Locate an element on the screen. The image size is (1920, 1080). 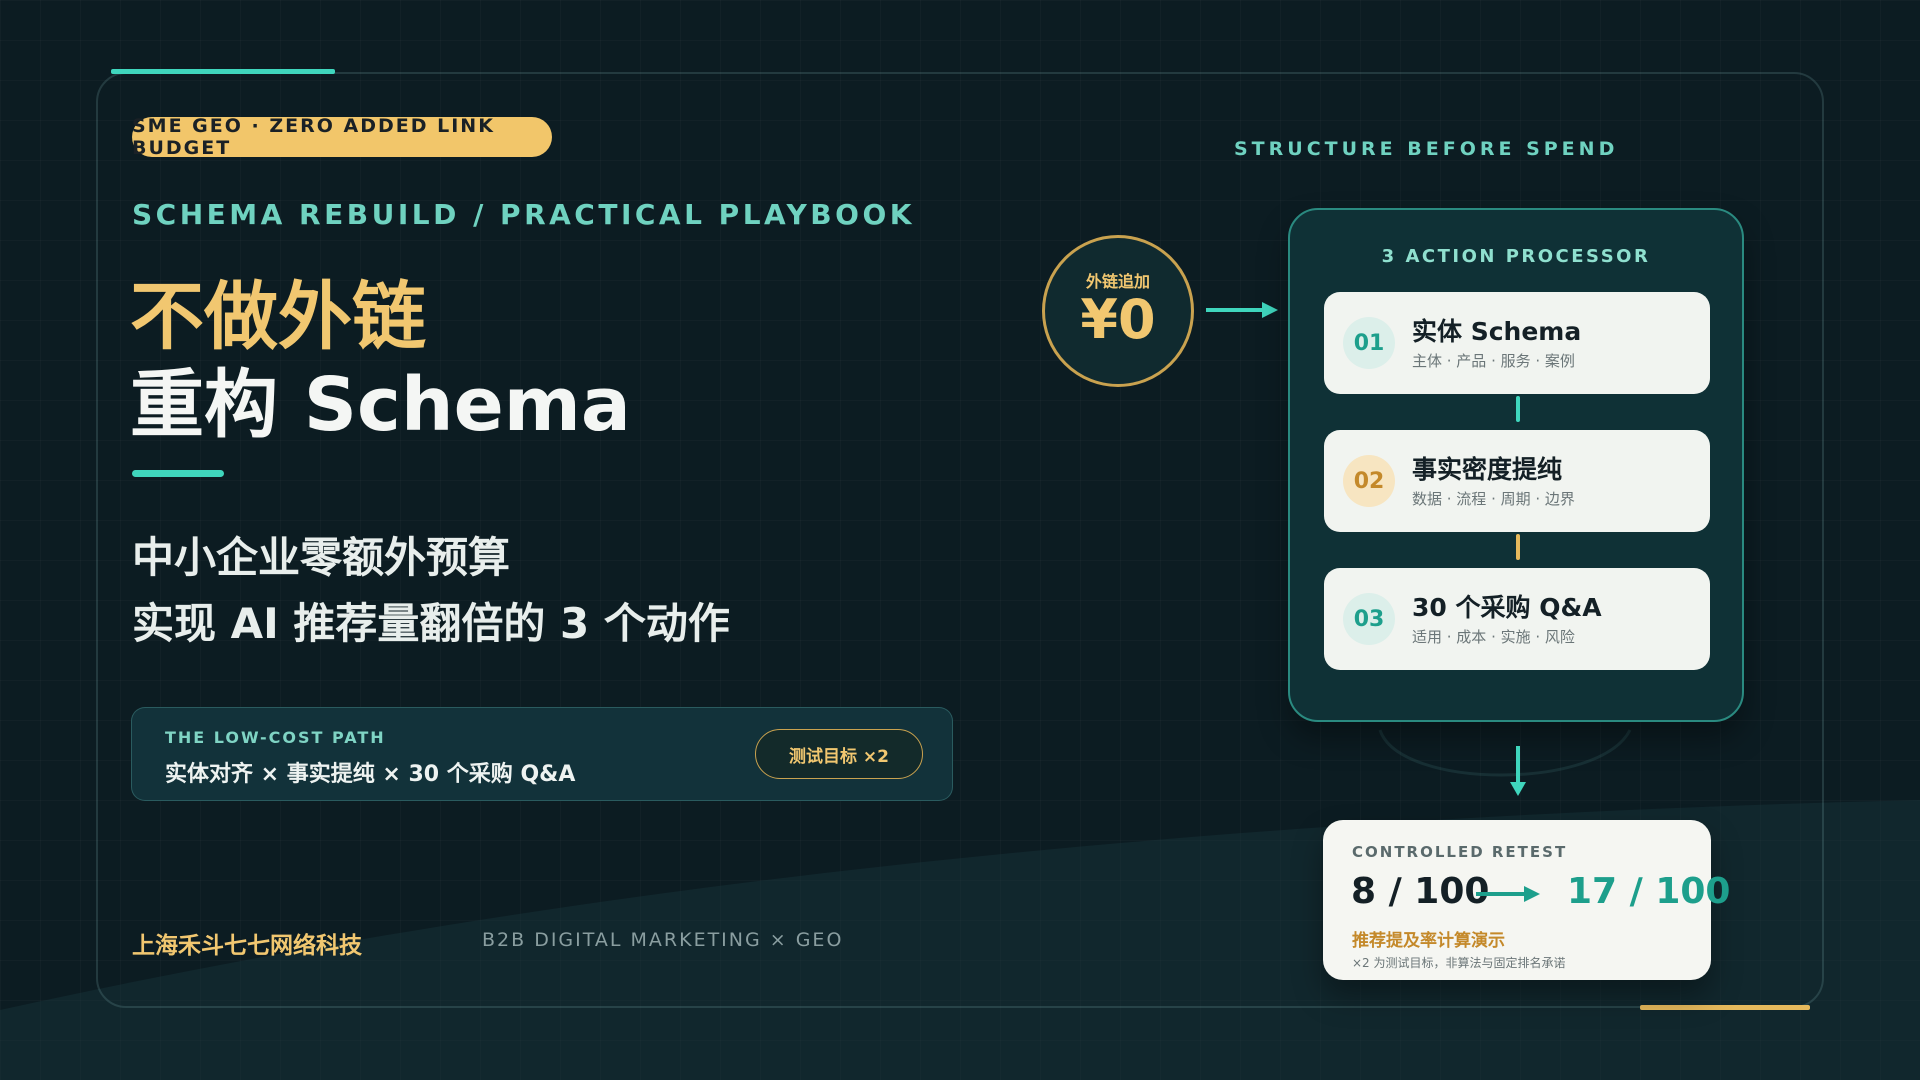
accent-bar-bottom is located at coordinates (1725, 1007).